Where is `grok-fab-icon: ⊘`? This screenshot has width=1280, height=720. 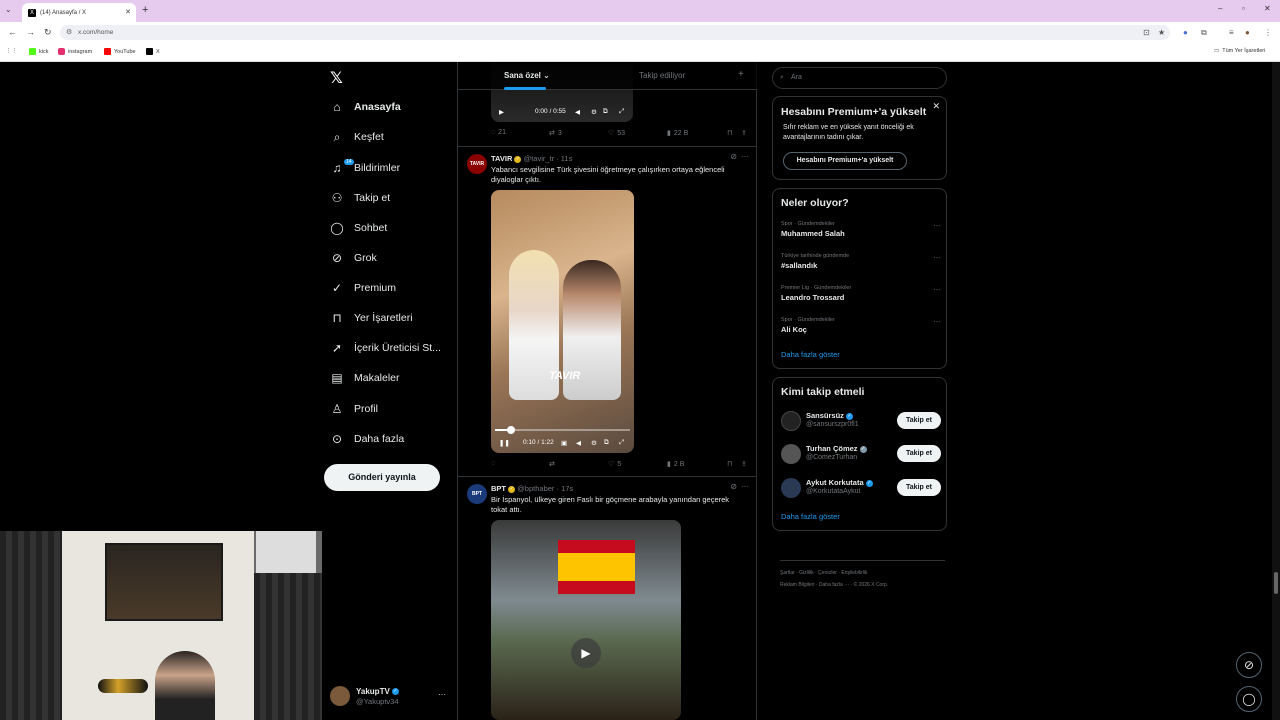
grok-fab-icon: ⊘ is located at coordinates (1249, 665).